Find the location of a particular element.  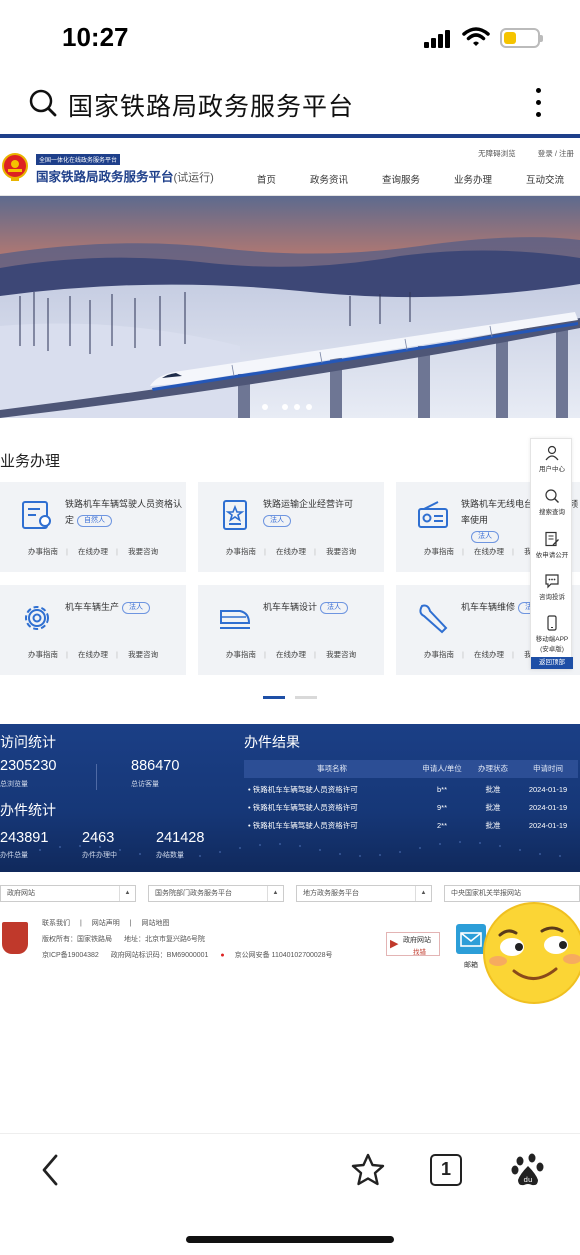

user-icon is located at coordinates (552, 453).